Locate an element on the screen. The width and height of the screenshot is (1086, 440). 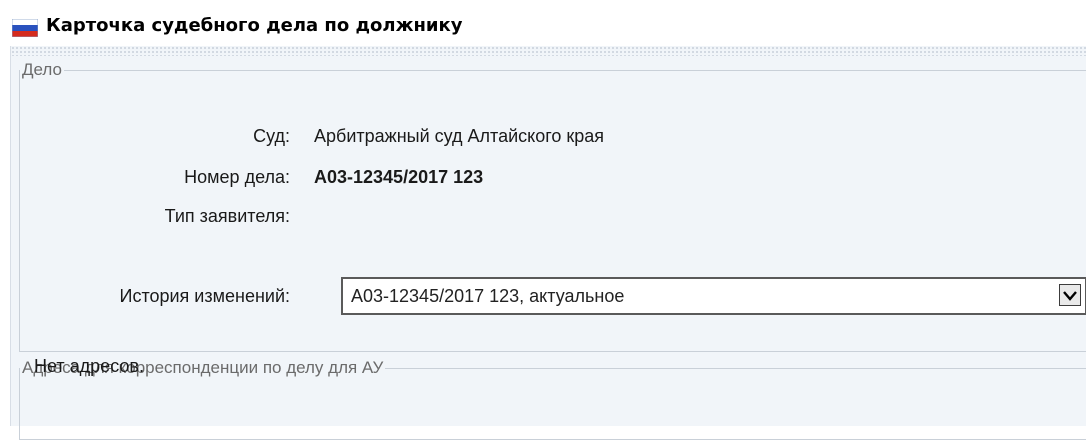
history-selected-value: А03-12345/2017 123, актуальное is located at coordinates (488, 296).